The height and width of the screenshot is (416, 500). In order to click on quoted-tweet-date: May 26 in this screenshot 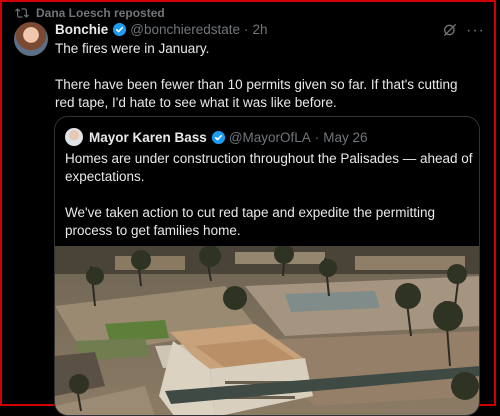, I will do `click(345, 137)`.